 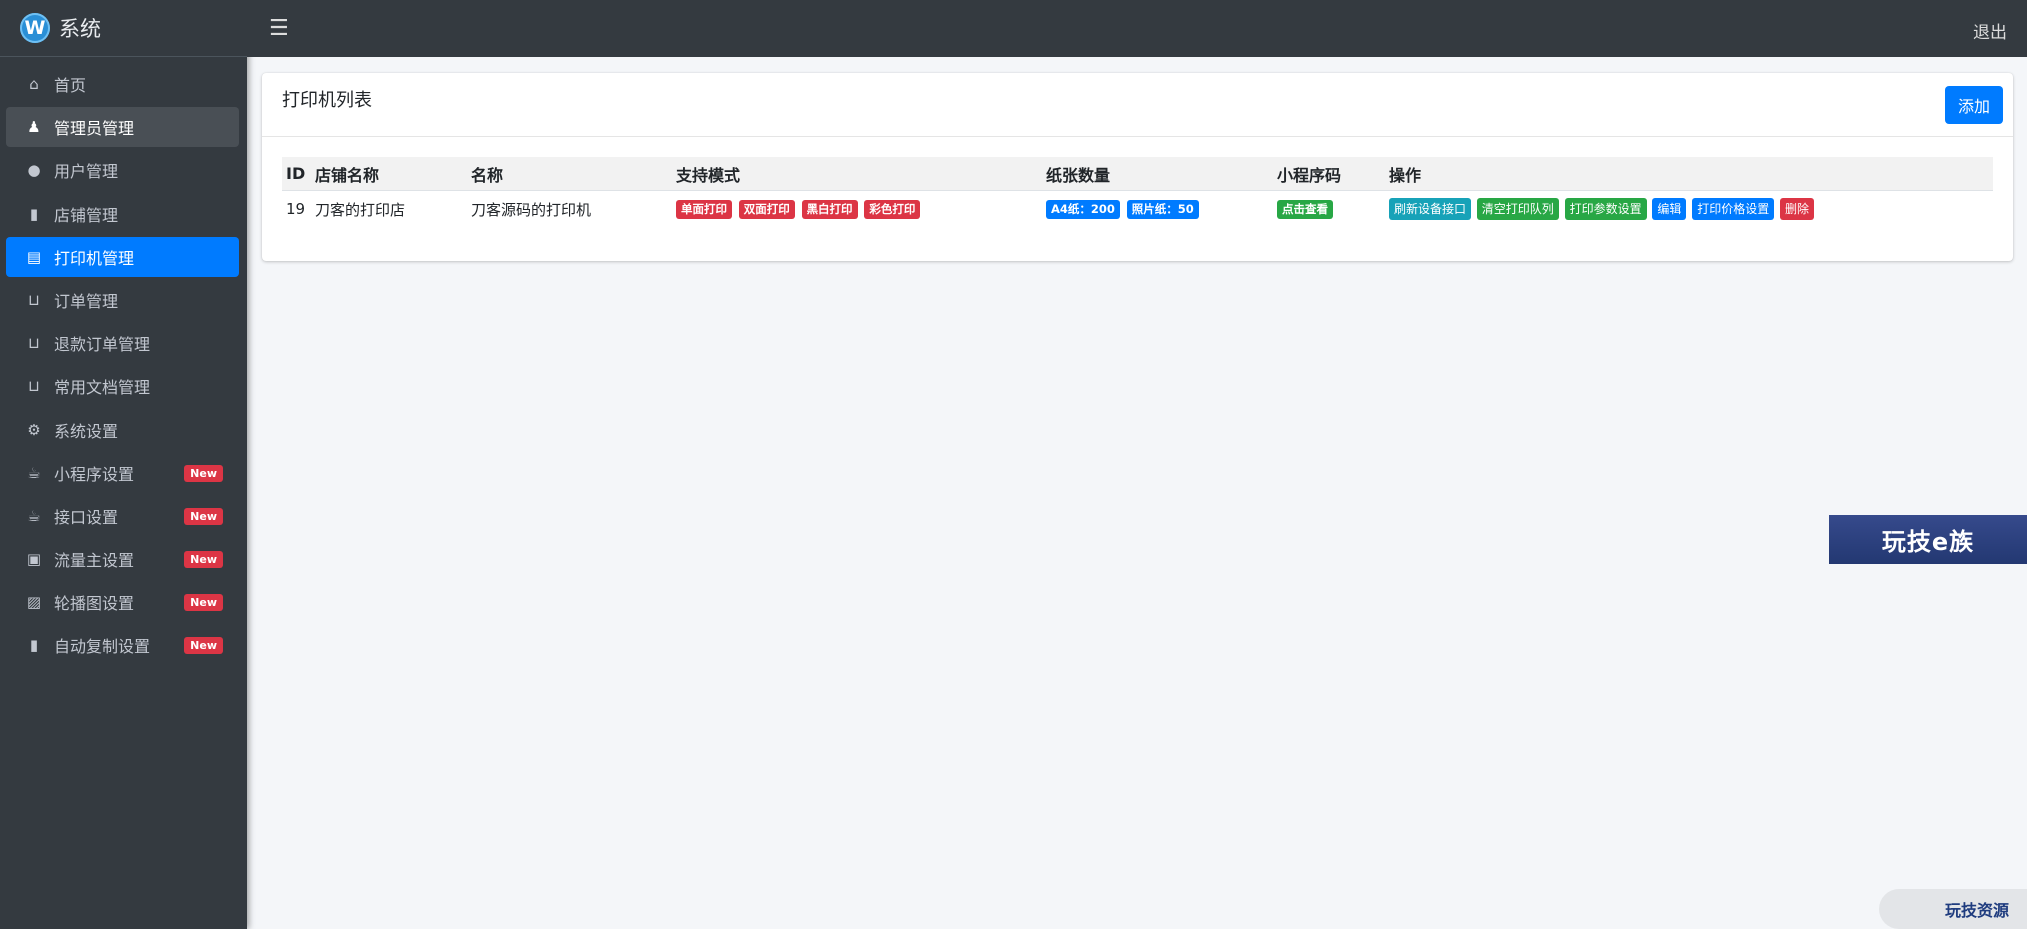 What do you see at coordinates (1162, 209) in the screenshot?
I see `paper-badge: 照片纸：50` at bounding box center [1162, 209].